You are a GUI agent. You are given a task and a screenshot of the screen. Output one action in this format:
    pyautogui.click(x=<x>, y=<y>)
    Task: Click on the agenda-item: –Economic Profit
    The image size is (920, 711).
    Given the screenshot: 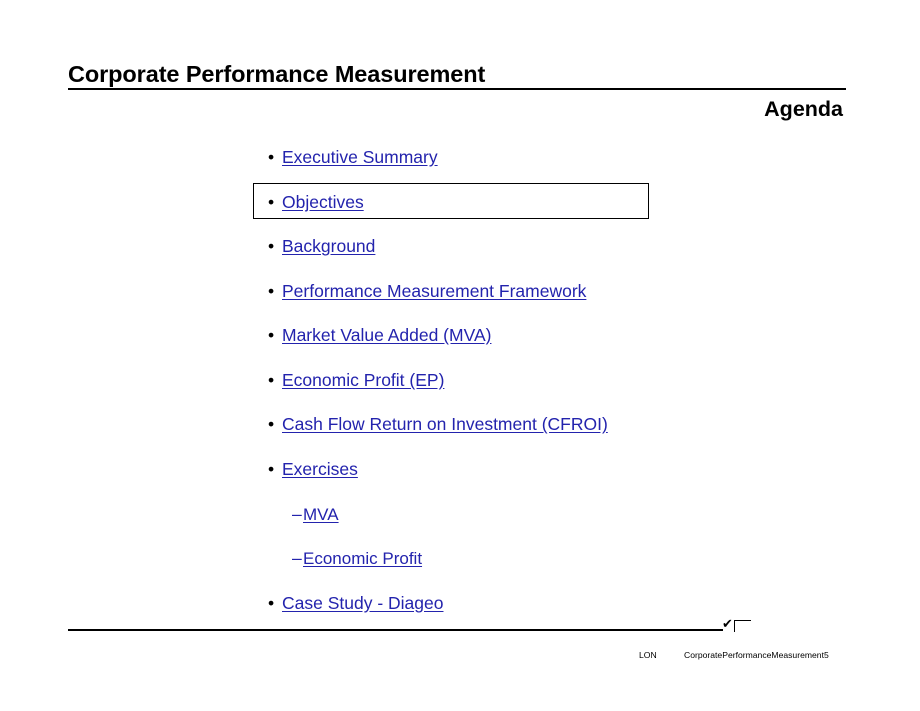 What is the action you would take?
    pyautogui.click(x=357, y=558)
    